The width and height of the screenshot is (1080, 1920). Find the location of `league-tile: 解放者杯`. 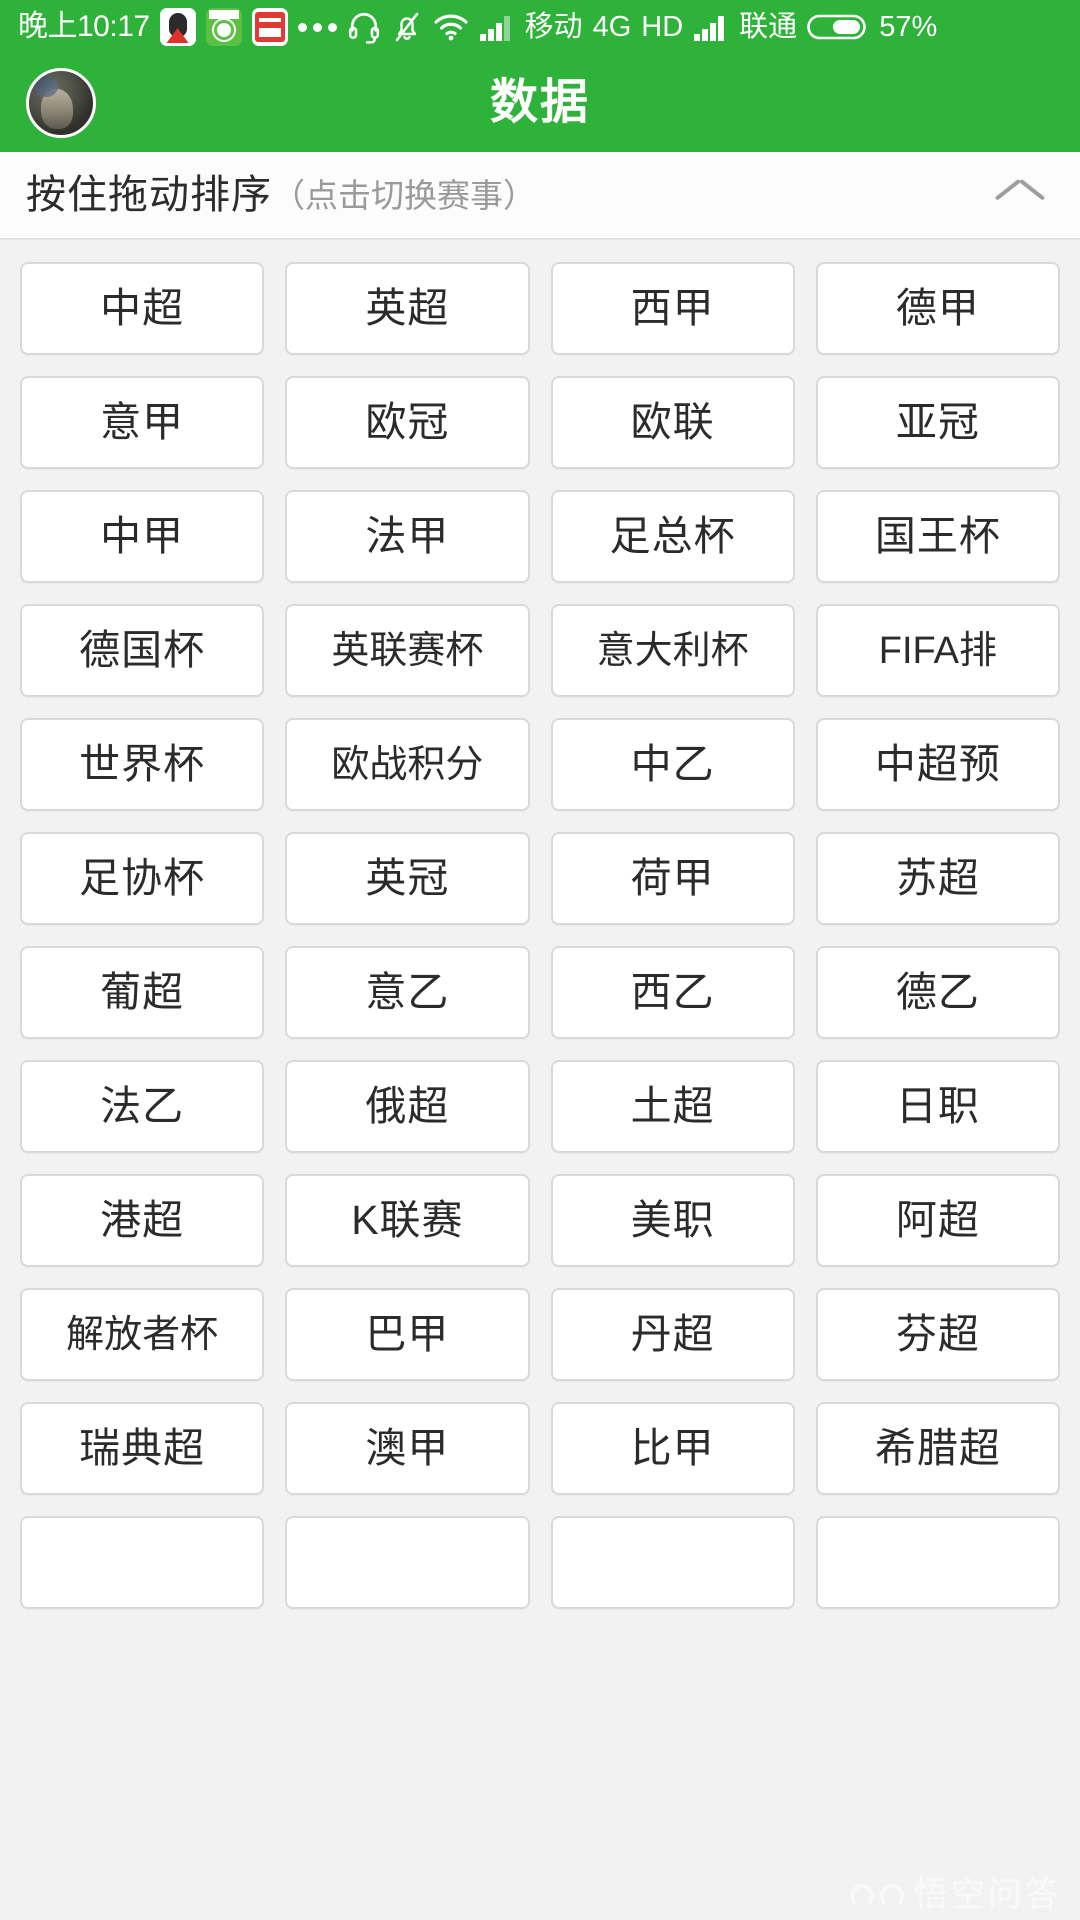

league-tile: 解放者杯 is located at coordinates (142, 1334).